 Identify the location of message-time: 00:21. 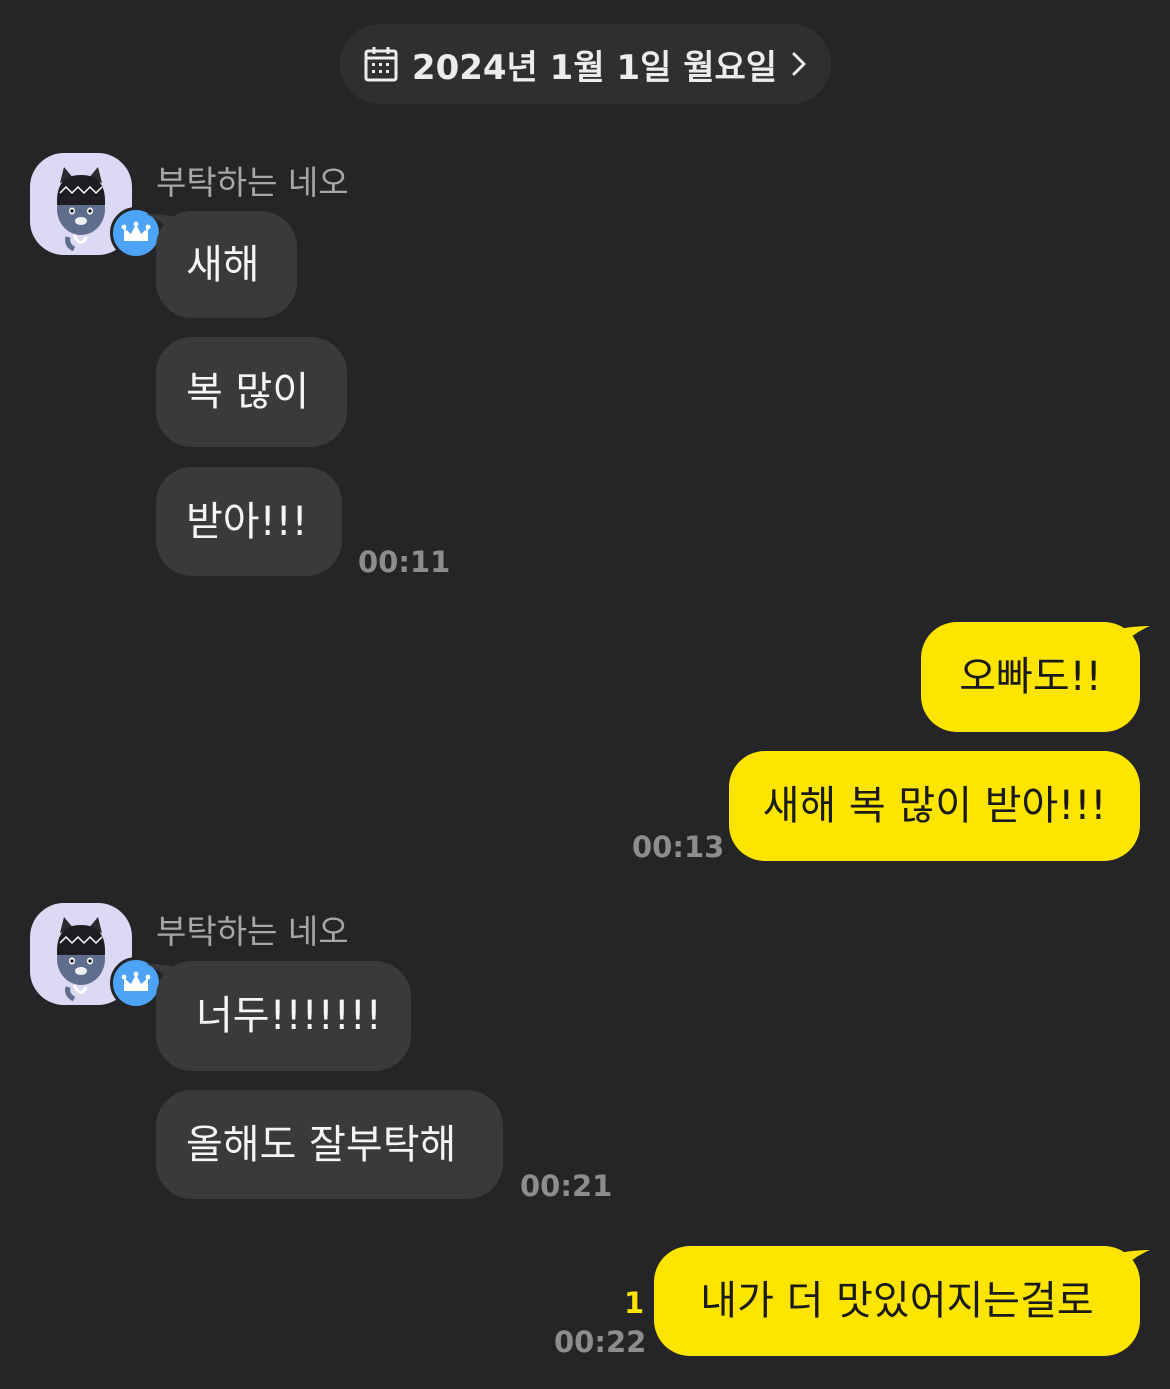
(566, 1186).